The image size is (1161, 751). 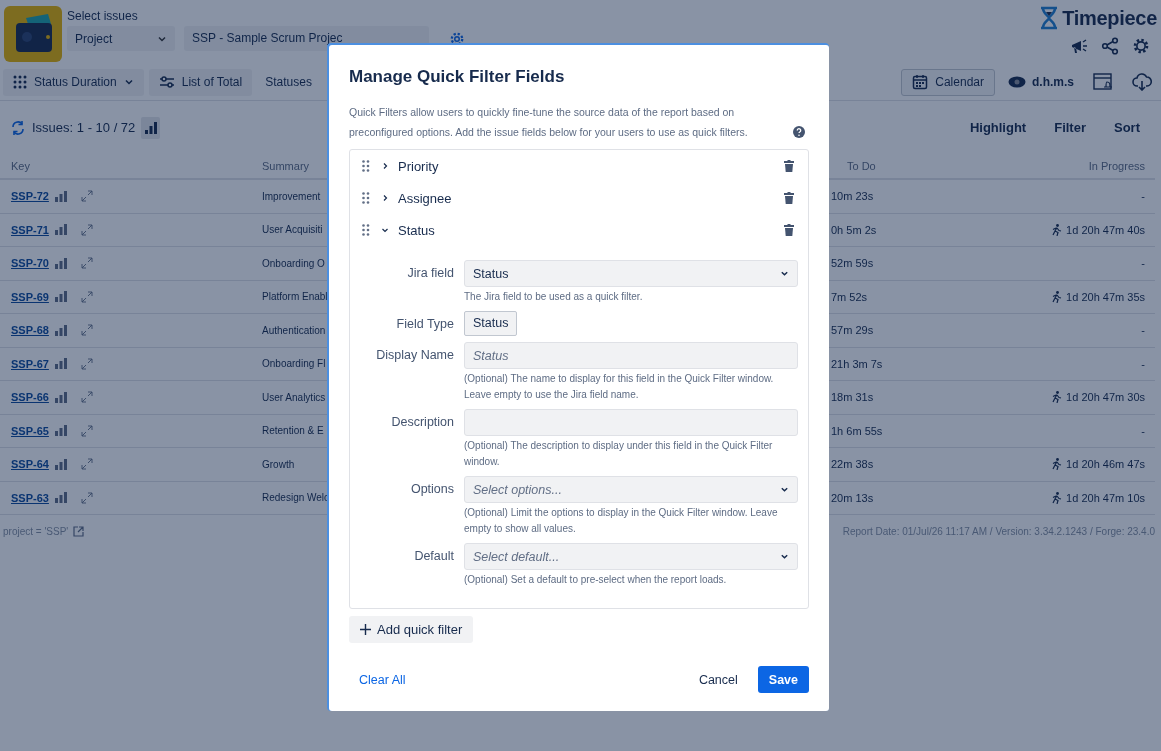 What do you see at coordinates (433, 556) in the screenshot?
I see `setting-label: Default` at bounding box center [433, 556].